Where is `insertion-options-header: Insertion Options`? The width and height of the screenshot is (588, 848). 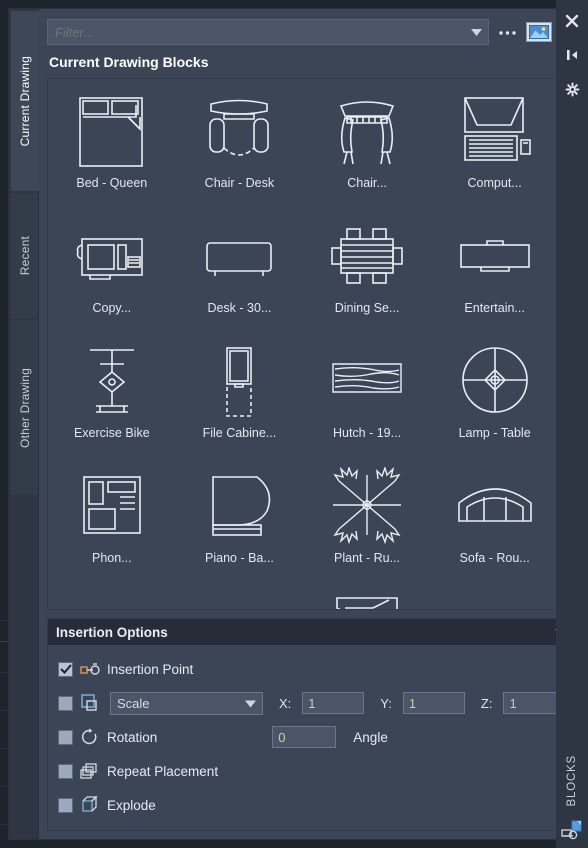
insertion-options-header: Insertion Options is located at coordinates (312, 632).